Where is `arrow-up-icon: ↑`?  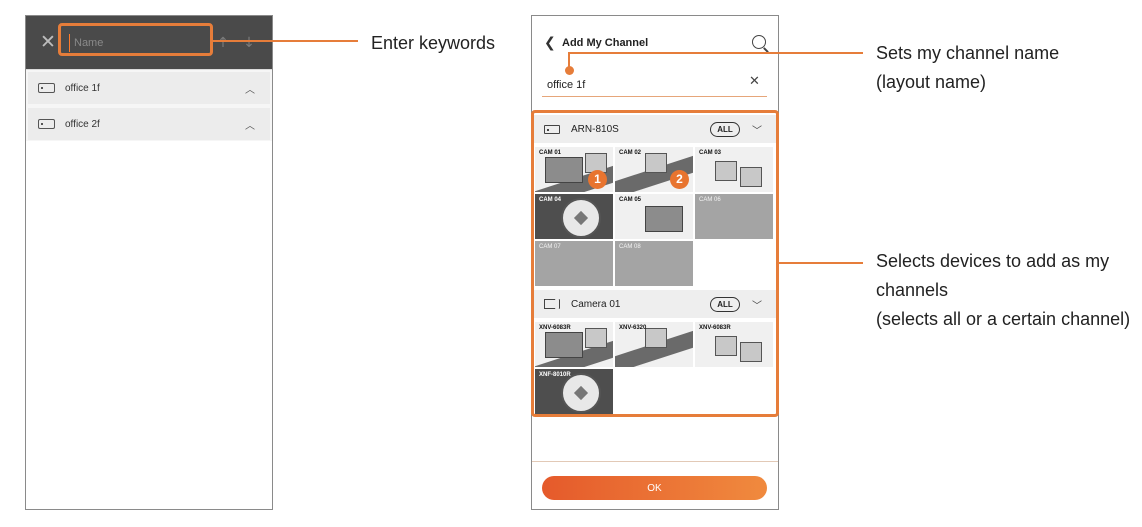
arrow-up-icon: ↑ is located at coordinates (223, 43).